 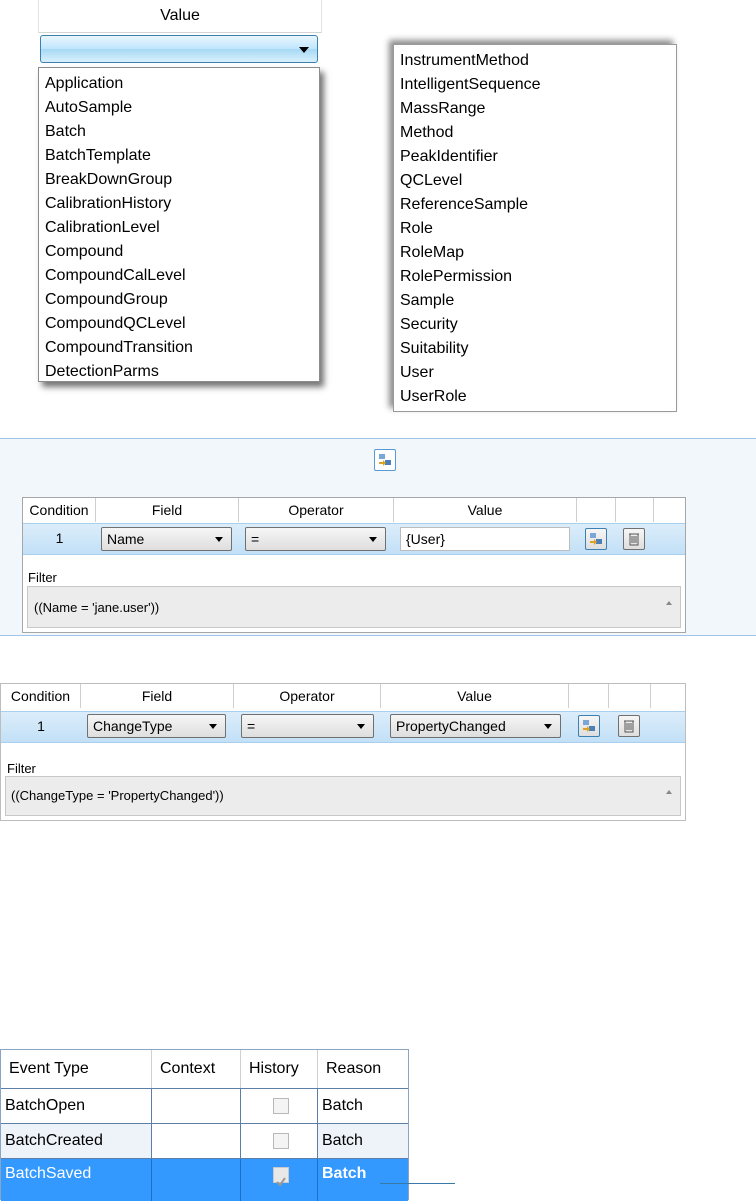 I want to click on list-item: DetectionParms, so click(x=179, y=372).